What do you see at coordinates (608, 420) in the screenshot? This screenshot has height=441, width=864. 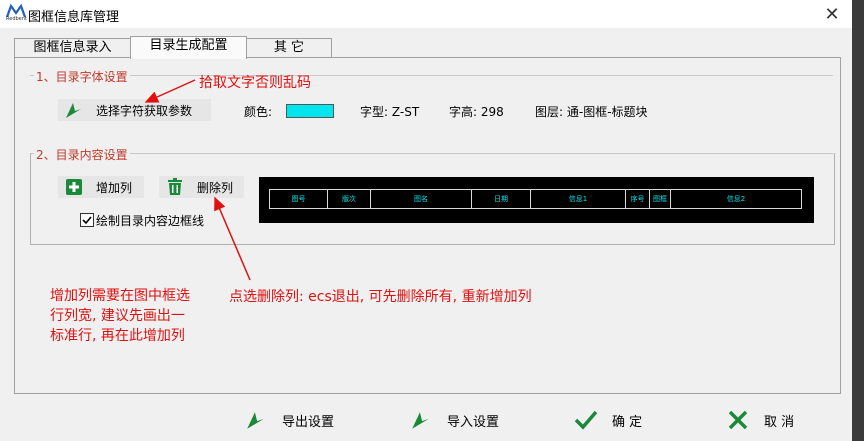 I see `ok-button: 确 定` at bounding box center [608, 420].